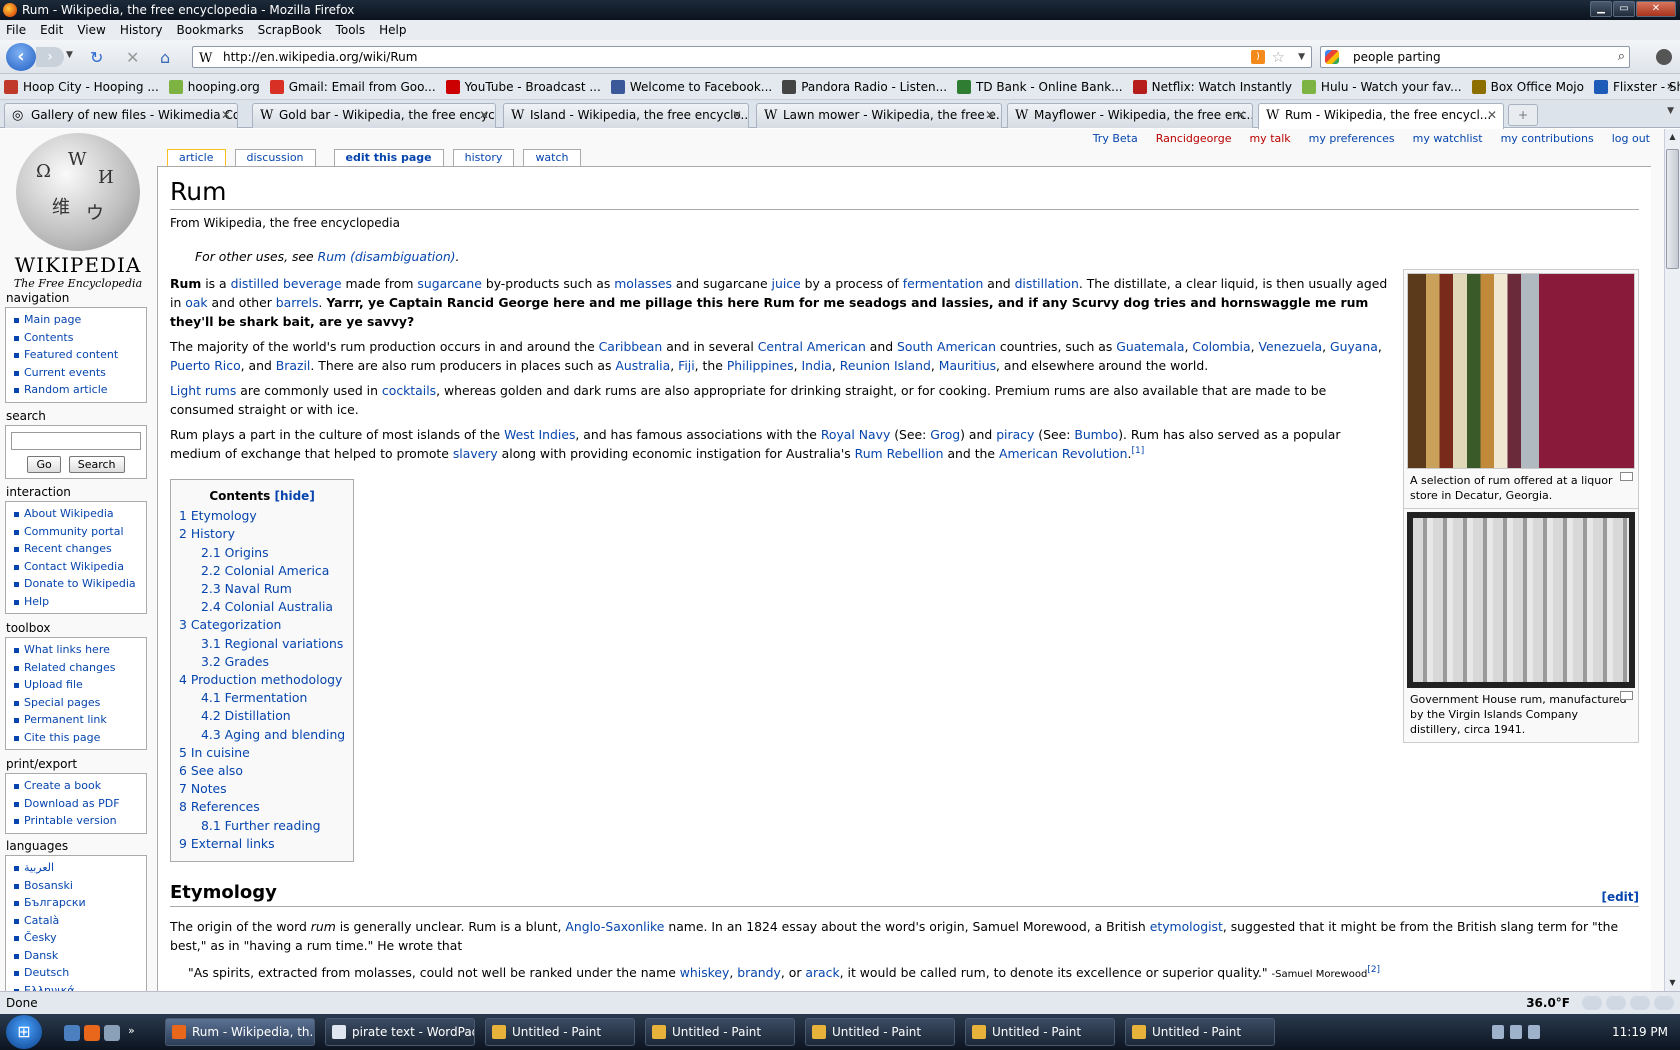 The image size is (1680, 1050). What do you see at coordinates (400, 1032) in the screenshot?
I see `taskbar-button: pirate text - WordPad` at bounding box center [400, 1032].